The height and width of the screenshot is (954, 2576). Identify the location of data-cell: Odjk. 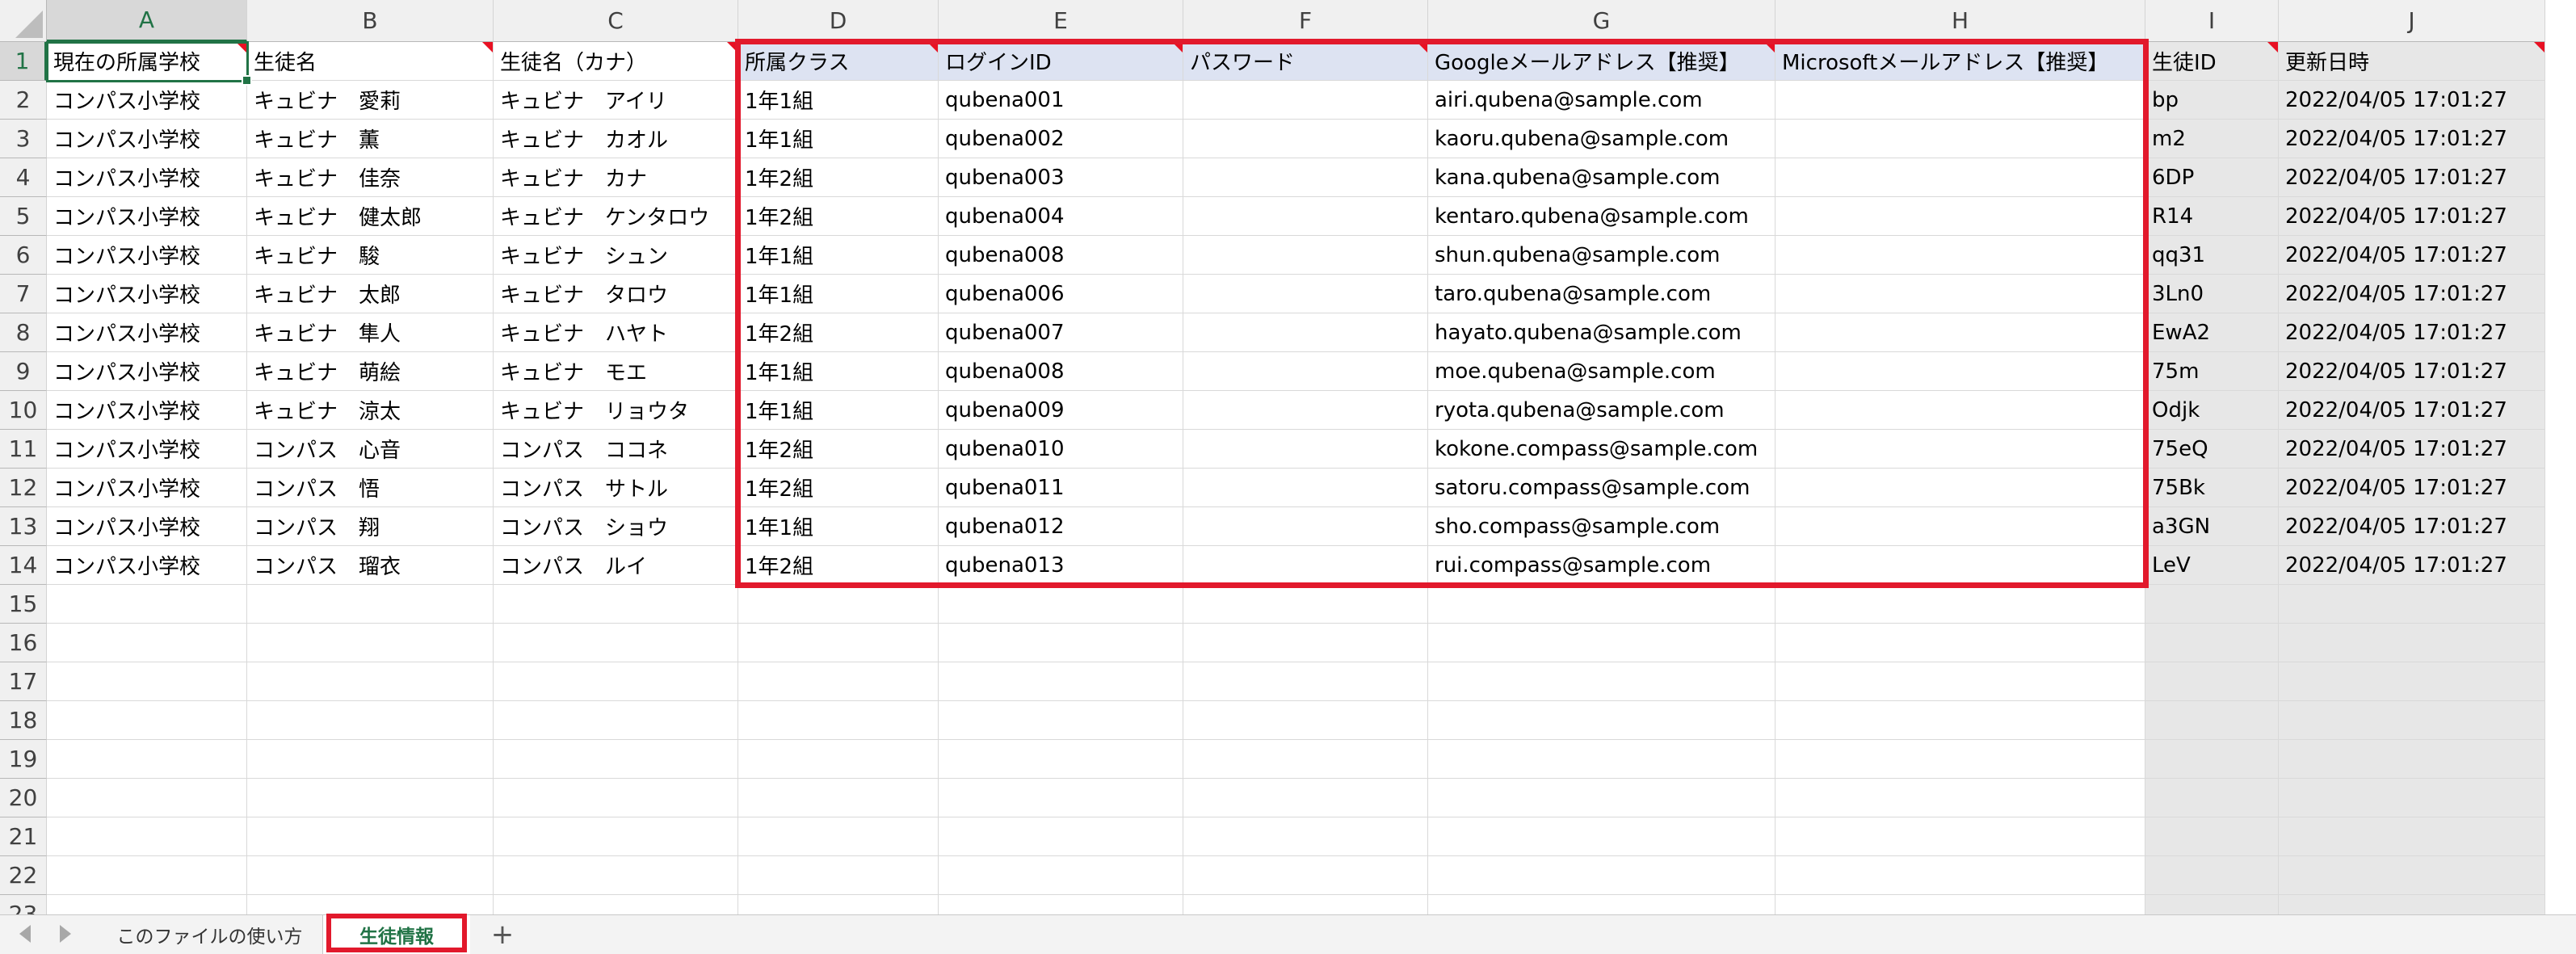
(2212, 410).